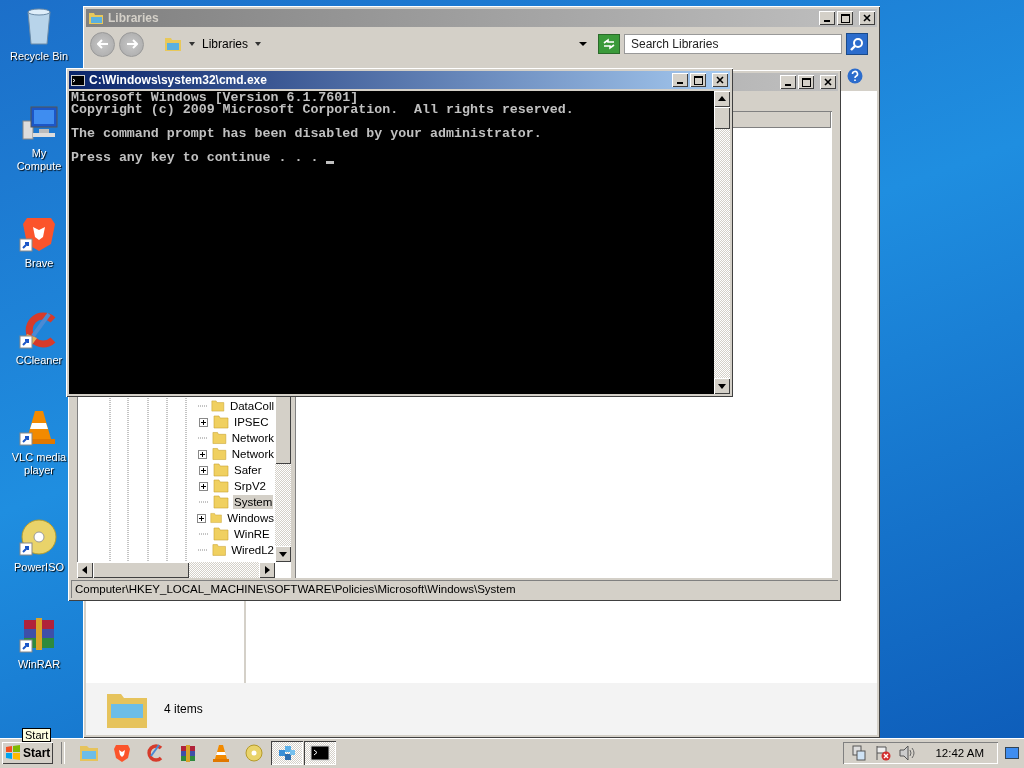 This screenshot has height=768, width=1024. What do you see at coordinates (252, 550) in the screenshot?
I see `tree-item: WiredL2` at bounding box center [252, 550].